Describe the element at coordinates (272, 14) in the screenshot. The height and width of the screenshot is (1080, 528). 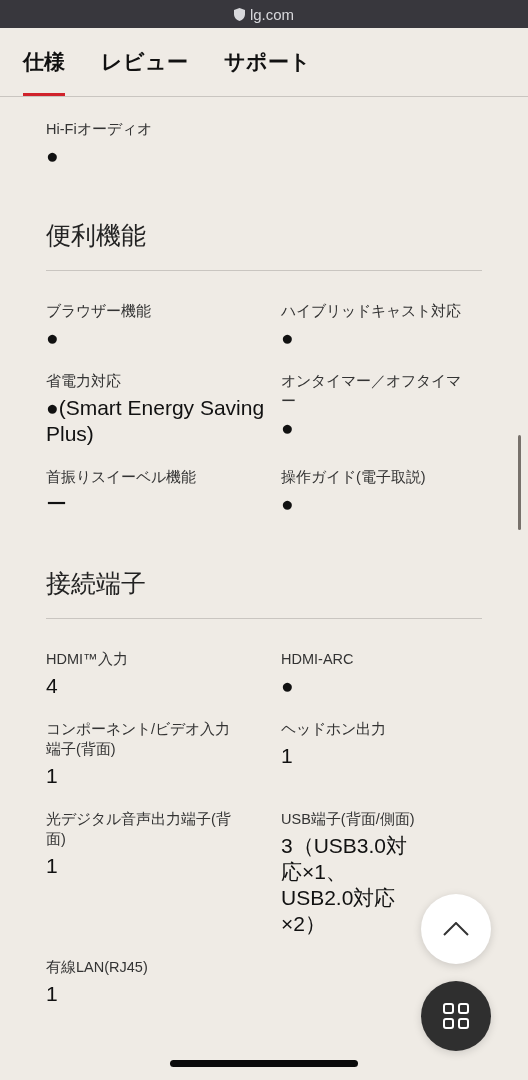
I see `url-text: lg.com` at that location.